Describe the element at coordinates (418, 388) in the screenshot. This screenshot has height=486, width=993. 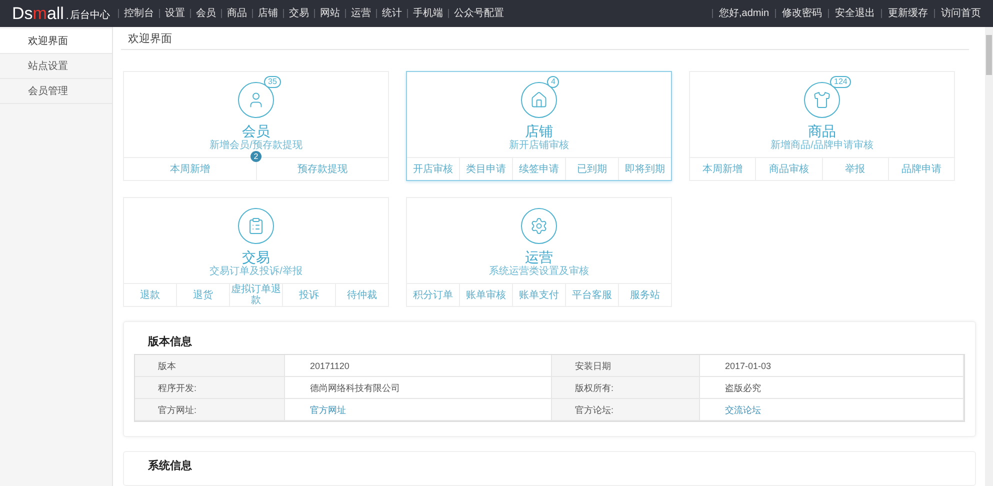
I see `table-cell: 德尚网络科技有限公司` at that location.